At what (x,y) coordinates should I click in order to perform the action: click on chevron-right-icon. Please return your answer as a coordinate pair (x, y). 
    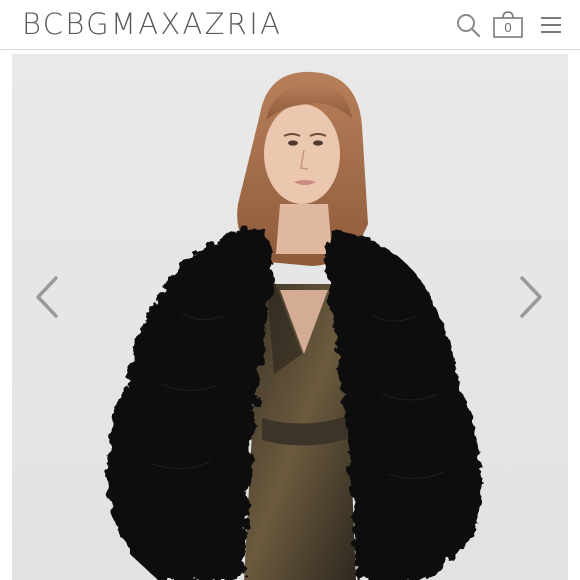
    Looking at the image, I should click on (531, 297).